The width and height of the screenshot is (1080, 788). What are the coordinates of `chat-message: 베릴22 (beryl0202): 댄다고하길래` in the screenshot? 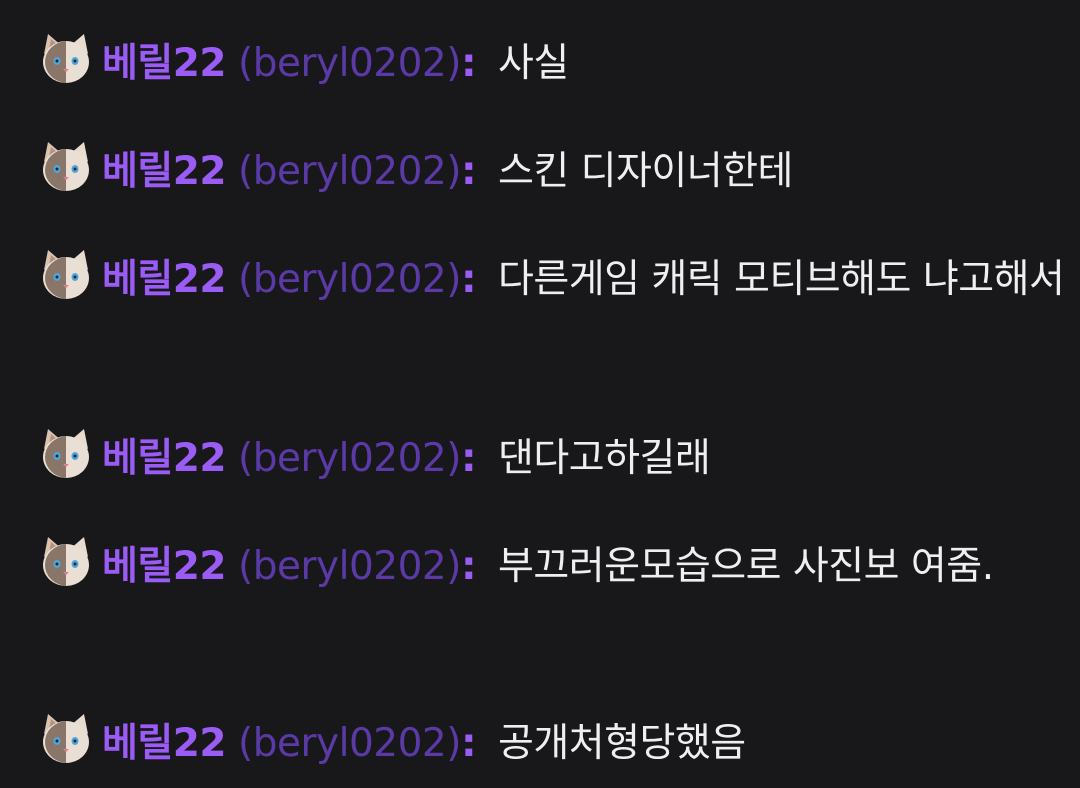 It's located at (553, 459).